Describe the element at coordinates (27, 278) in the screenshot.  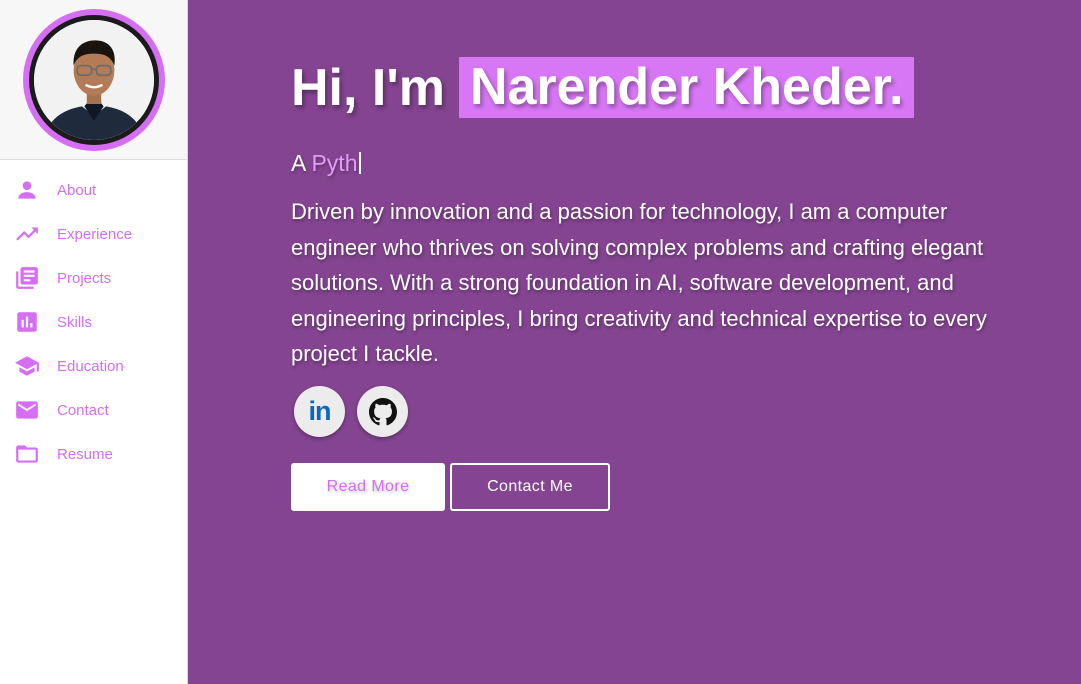
I see `library-books-icon` at that location.